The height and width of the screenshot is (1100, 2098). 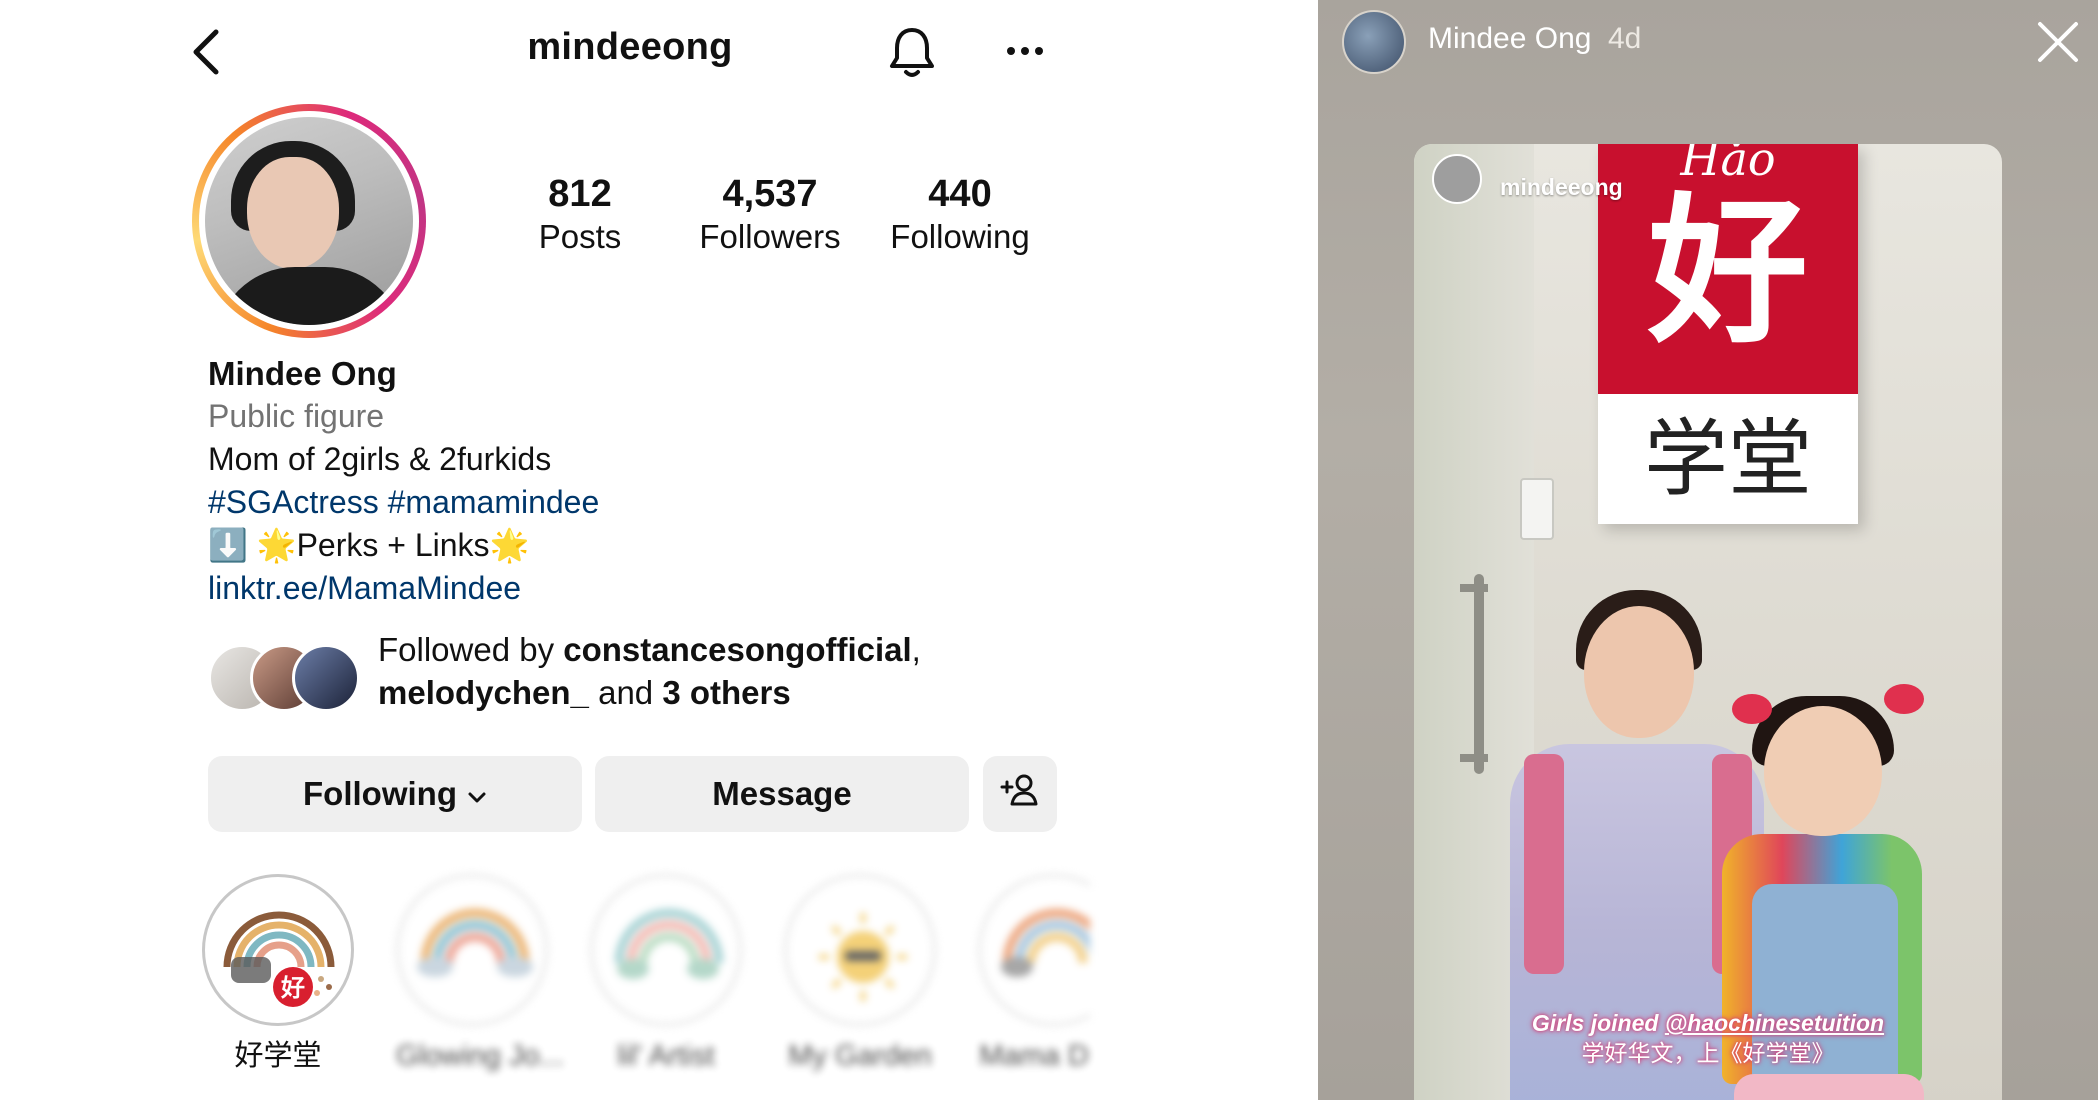 I want to click on highlight-item: 好 好学堂, so click(x=278, y=974).